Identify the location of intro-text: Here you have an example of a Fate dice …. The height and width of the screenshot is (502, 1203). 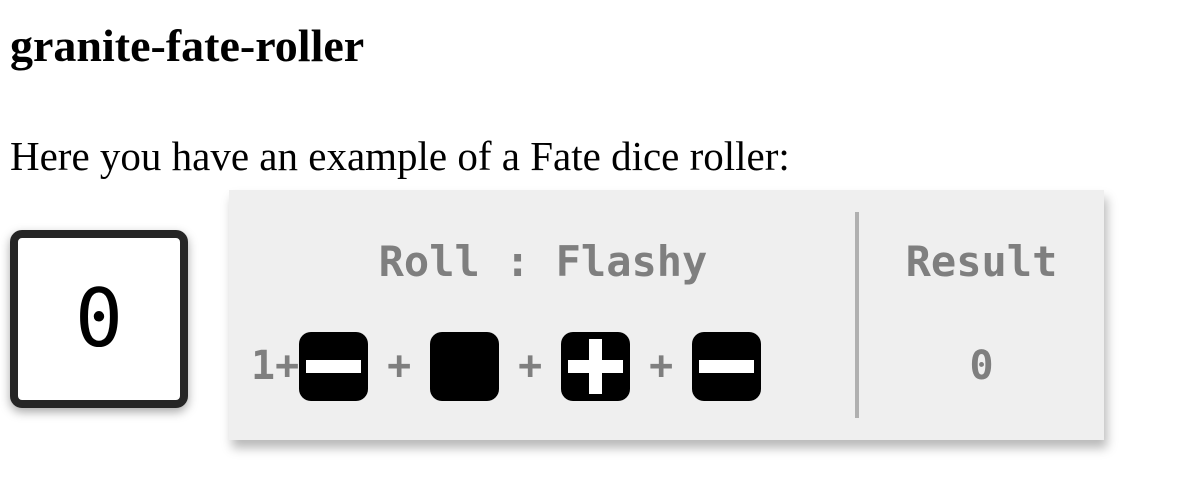
(400, 156).